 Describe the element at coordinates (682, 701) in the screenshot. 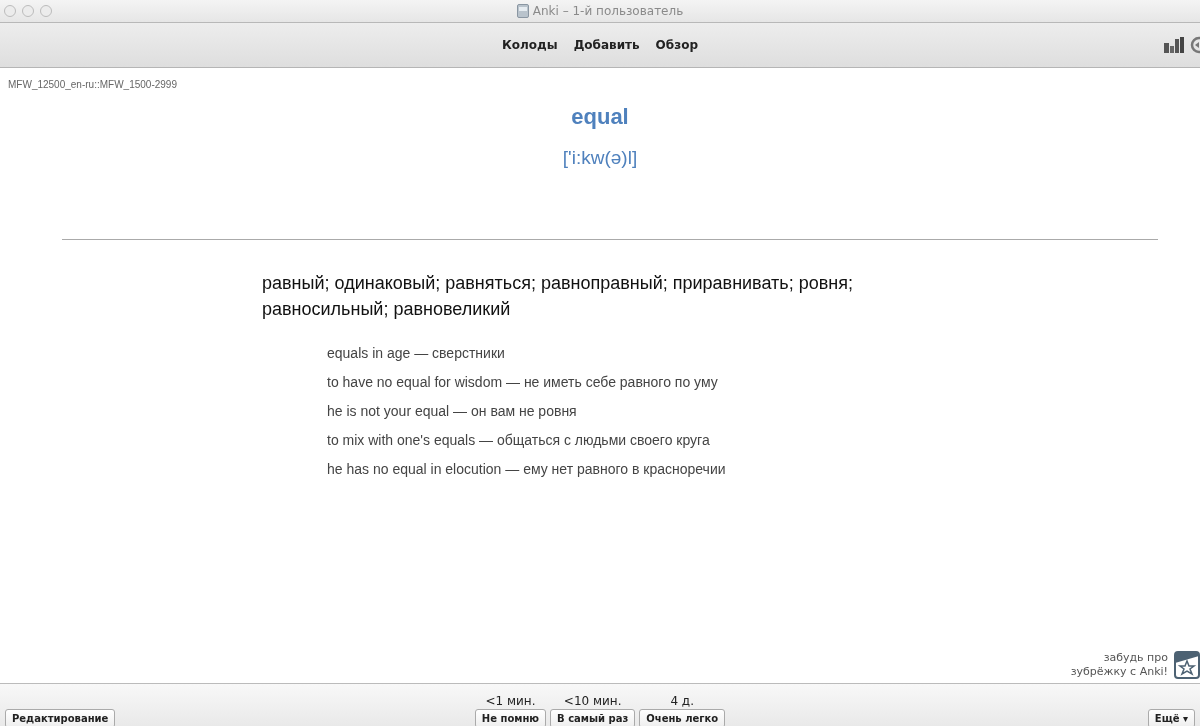

I see `interval-label: 4 д.` at that location.